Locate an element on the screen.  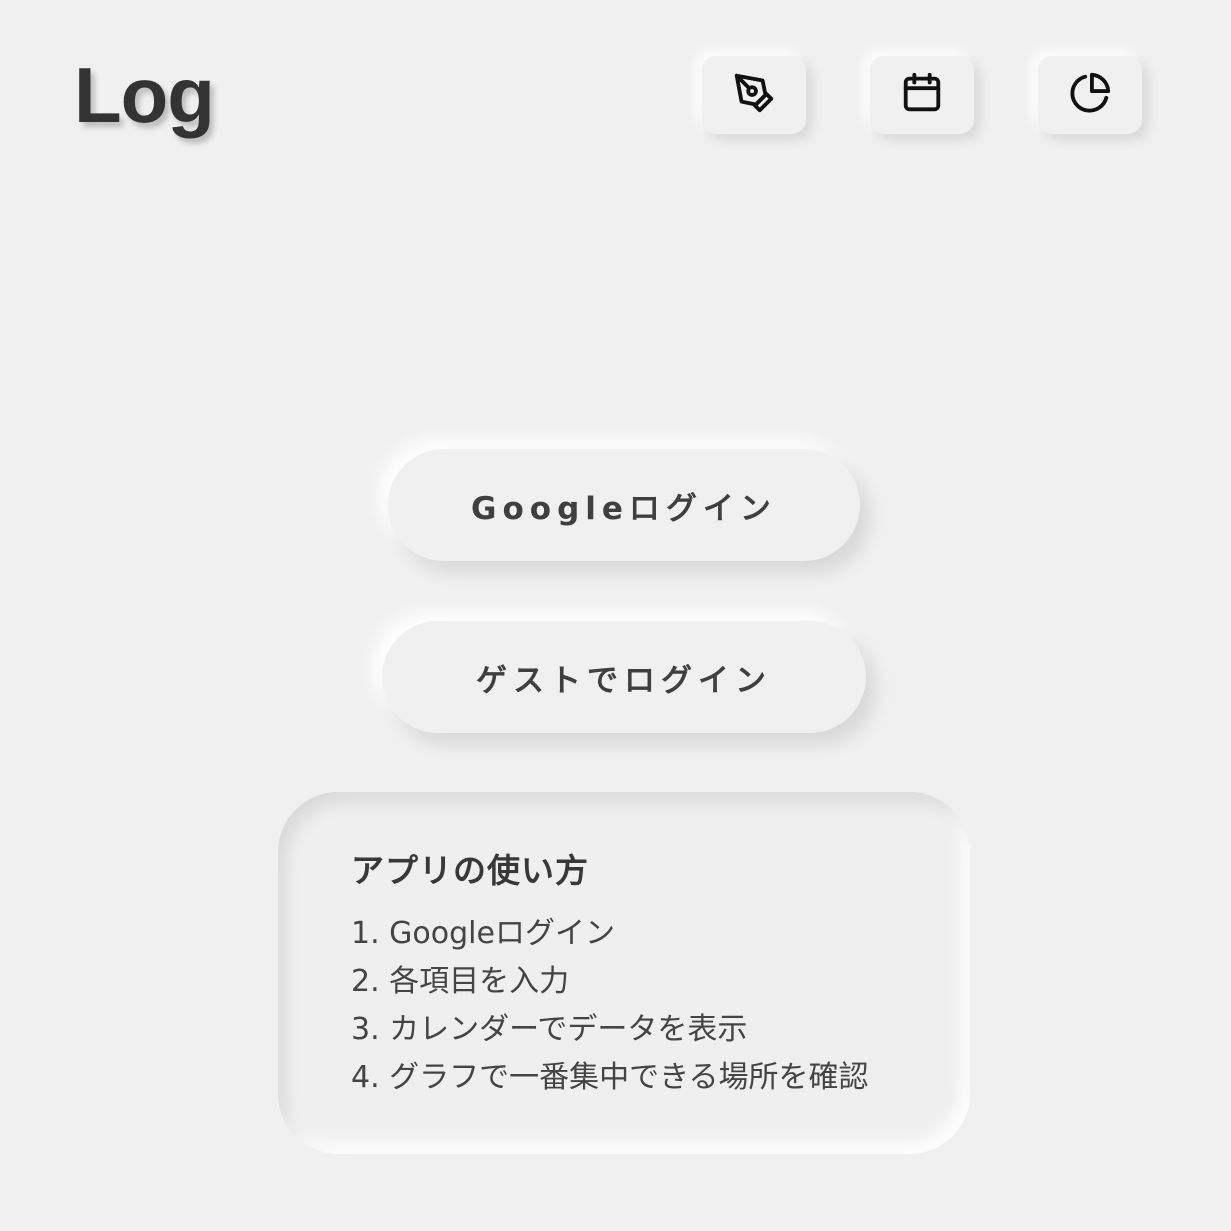
pie-chart-icon is located at coordinates (1090, 95).